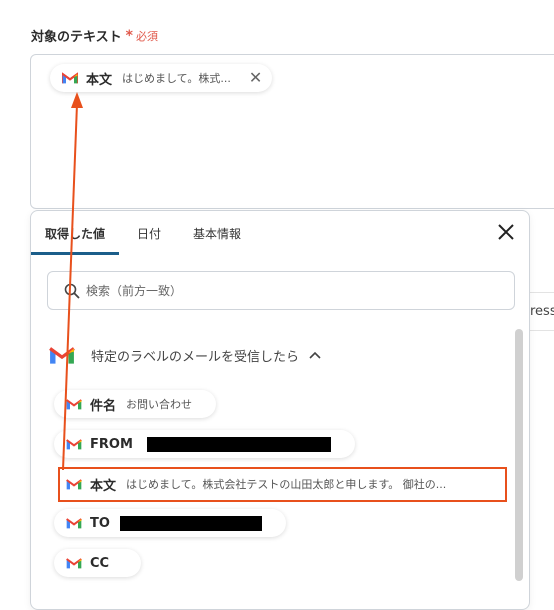 Image resolution: width=554 pixels, height=610 pixels. I want to click on list-item-subject: 件名 お問い合わせ, so click(135, 404).